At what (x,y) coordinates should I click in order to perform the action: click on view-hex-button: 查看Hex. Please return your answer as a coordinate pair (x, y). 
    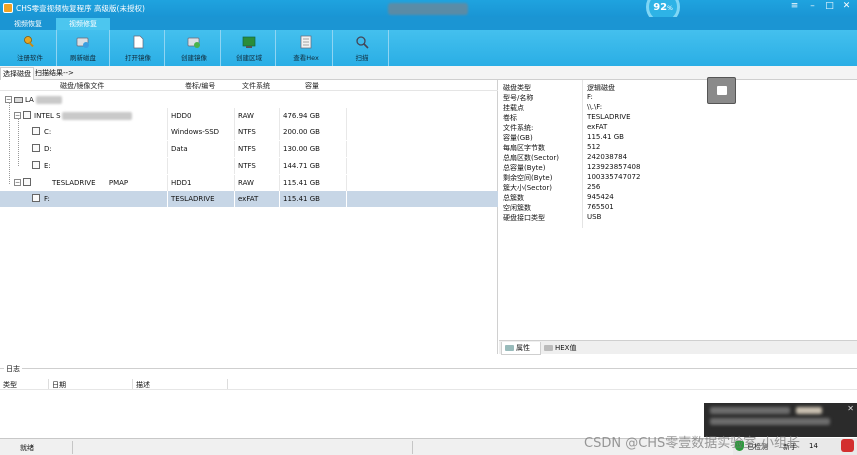
    Looking at the image, I should click on (306, 48).